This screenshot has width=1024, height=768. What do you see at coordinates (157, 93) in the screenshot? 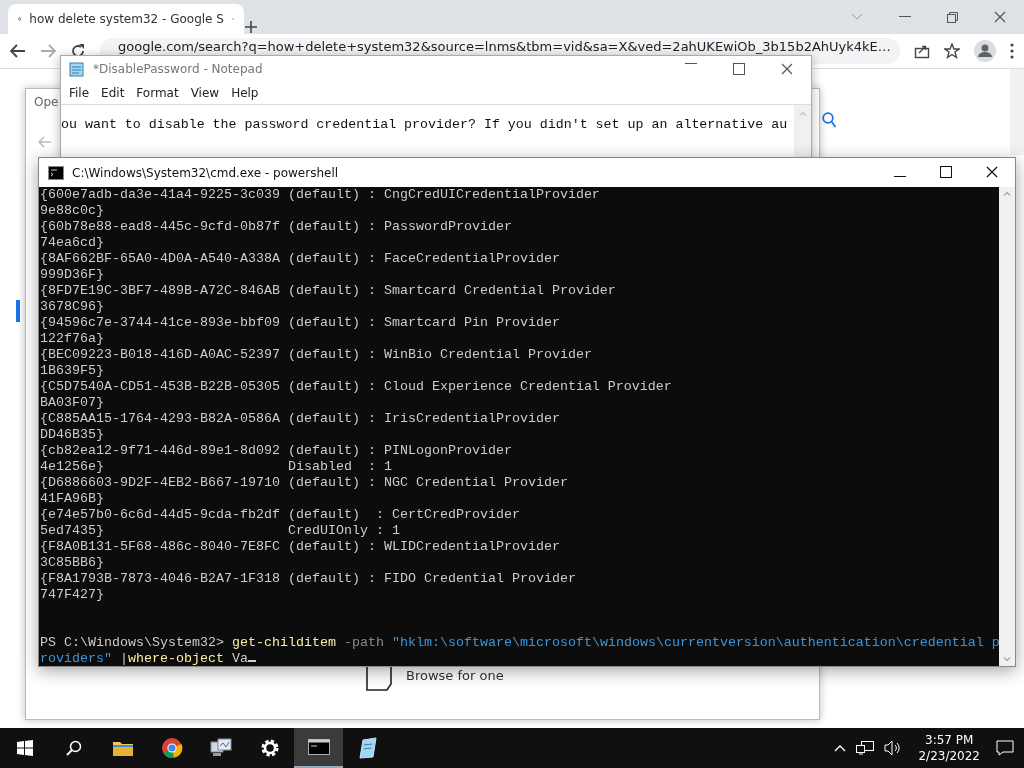
I see `menu-item: Format` at bounding box center [157, 93].